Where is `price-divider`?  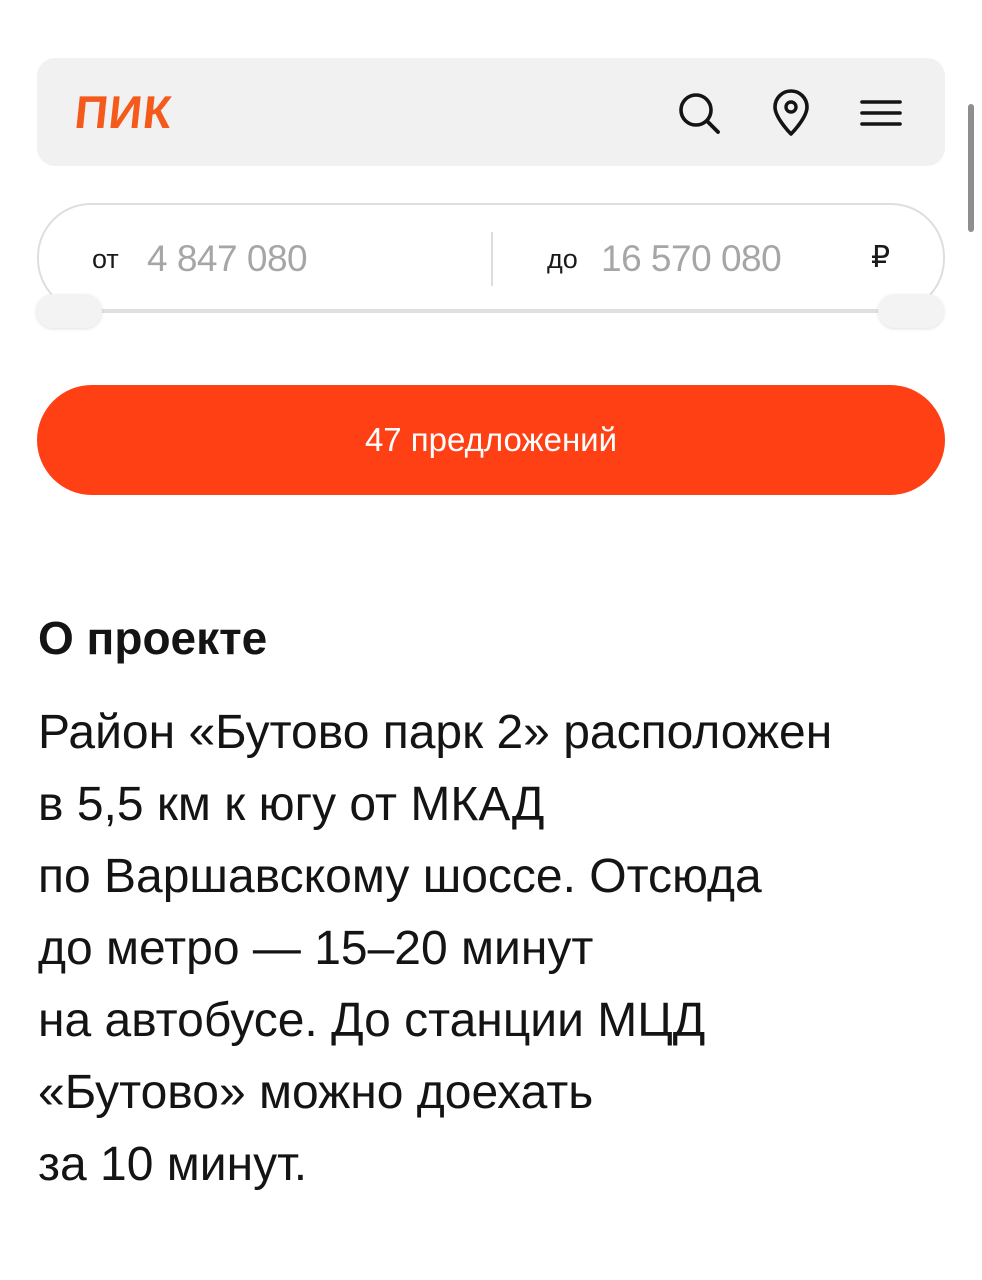 price-divider is located at coordinates (492, 259).